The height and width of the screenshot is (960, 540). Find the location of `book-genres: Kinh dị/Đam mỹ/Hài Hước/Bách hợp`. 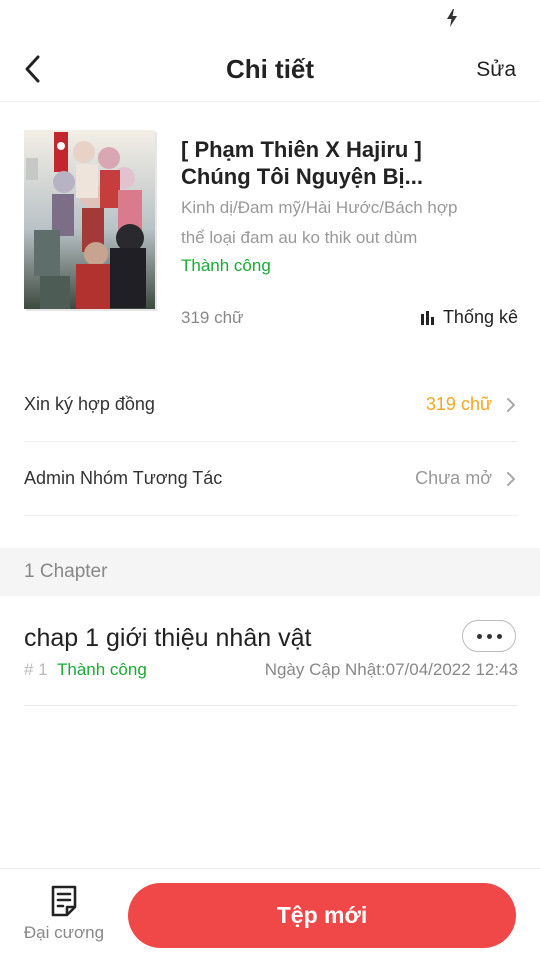

book-genres: Kinh dị/Đam mỹ/Hài Hước/Bách hợp is located at coordinates (319, 207).